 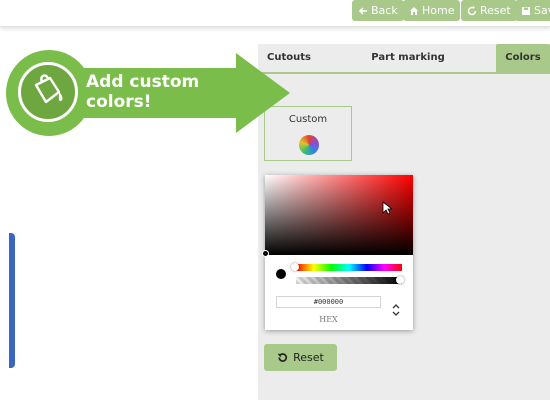 I want to click on home-button: Home, so click(x=432, y=10).